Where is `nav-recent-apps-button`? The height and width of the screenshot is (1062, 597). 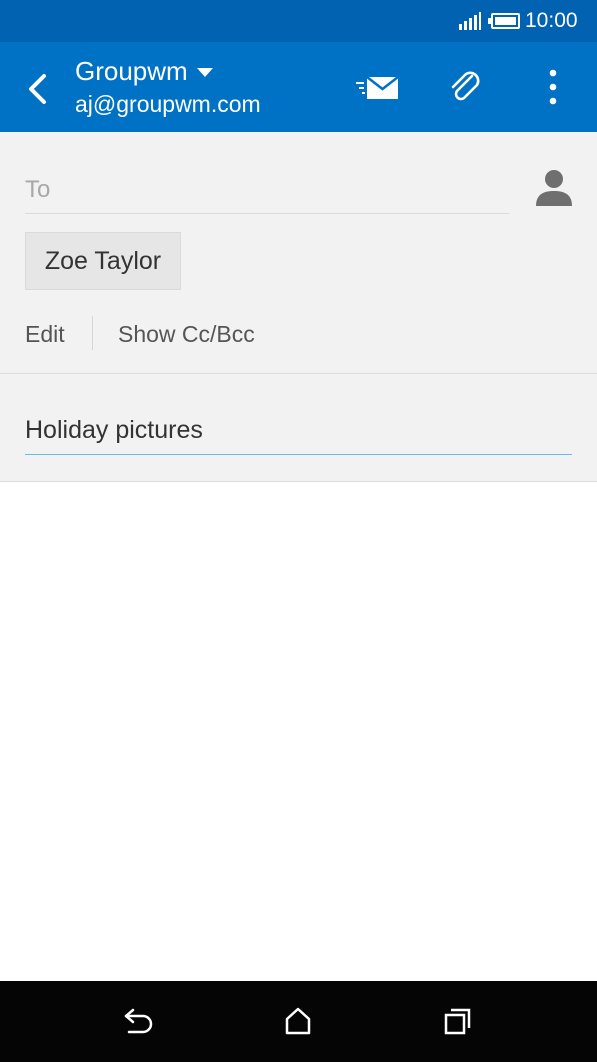
nav-recent-apps-button is located at coordinates (458, 1021).